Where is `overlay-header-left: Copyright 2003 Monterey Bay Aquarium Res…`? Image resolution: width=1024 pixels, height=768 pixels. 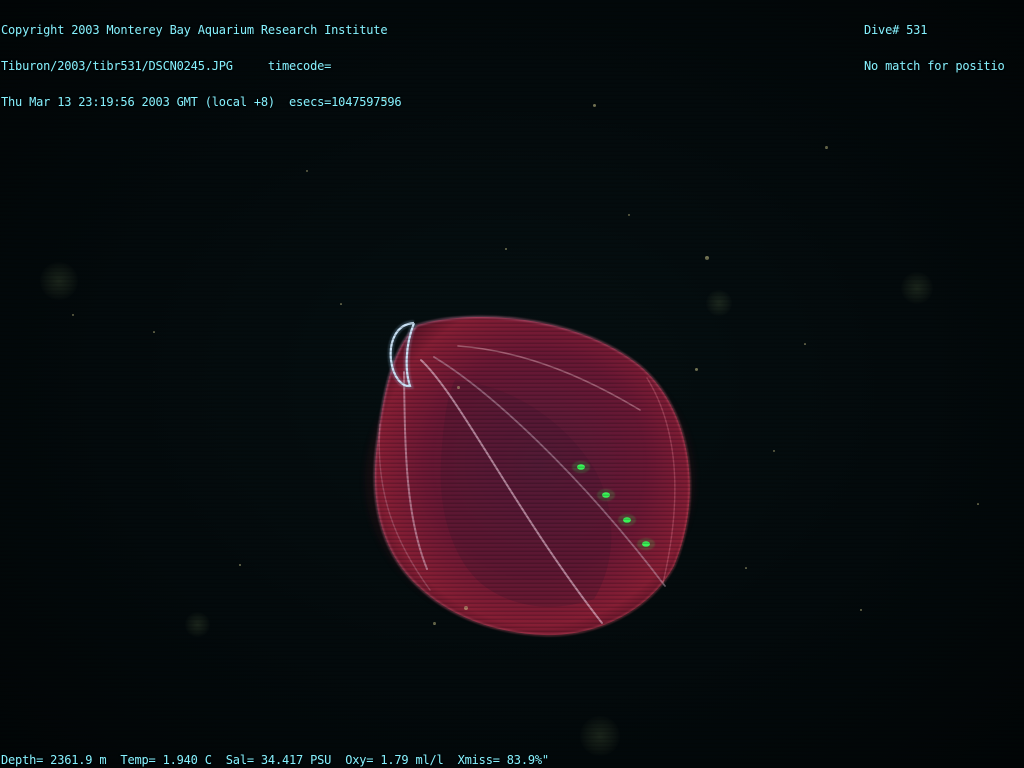
overlay-header-left: Copyright 2003 Monterey Bay Aquarium Res… is located at coordinates (201, 66).